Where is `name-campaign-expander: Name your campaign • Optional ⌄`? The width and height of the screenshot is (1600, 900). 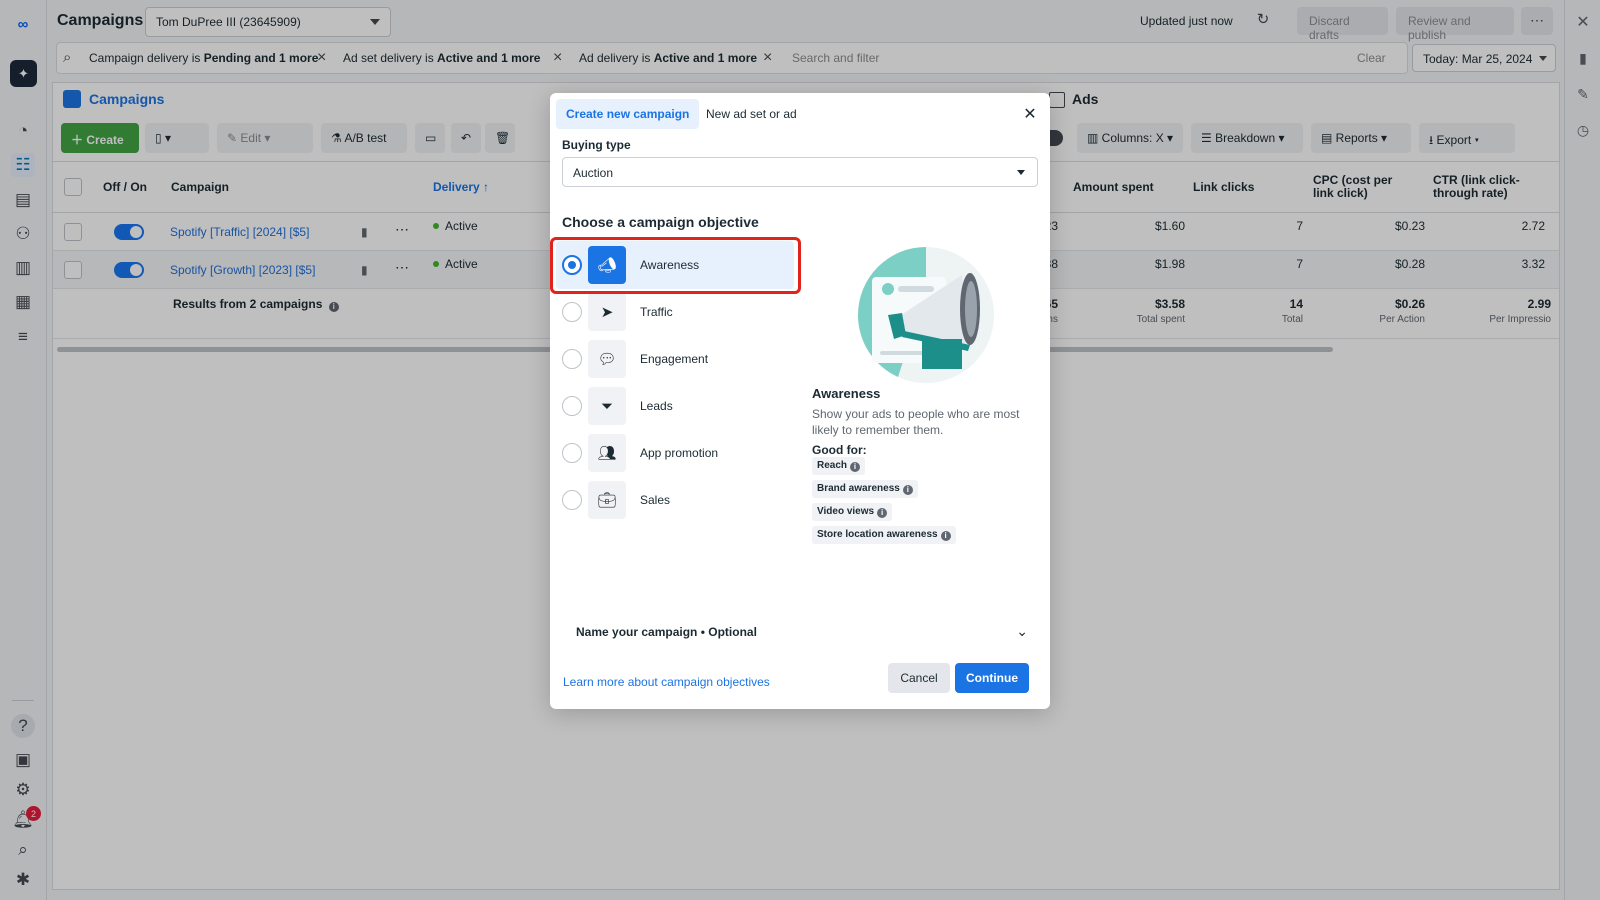
name-campaign-expander: Name your campaign • Optional ⌄ is located at coordinates (800, 632).